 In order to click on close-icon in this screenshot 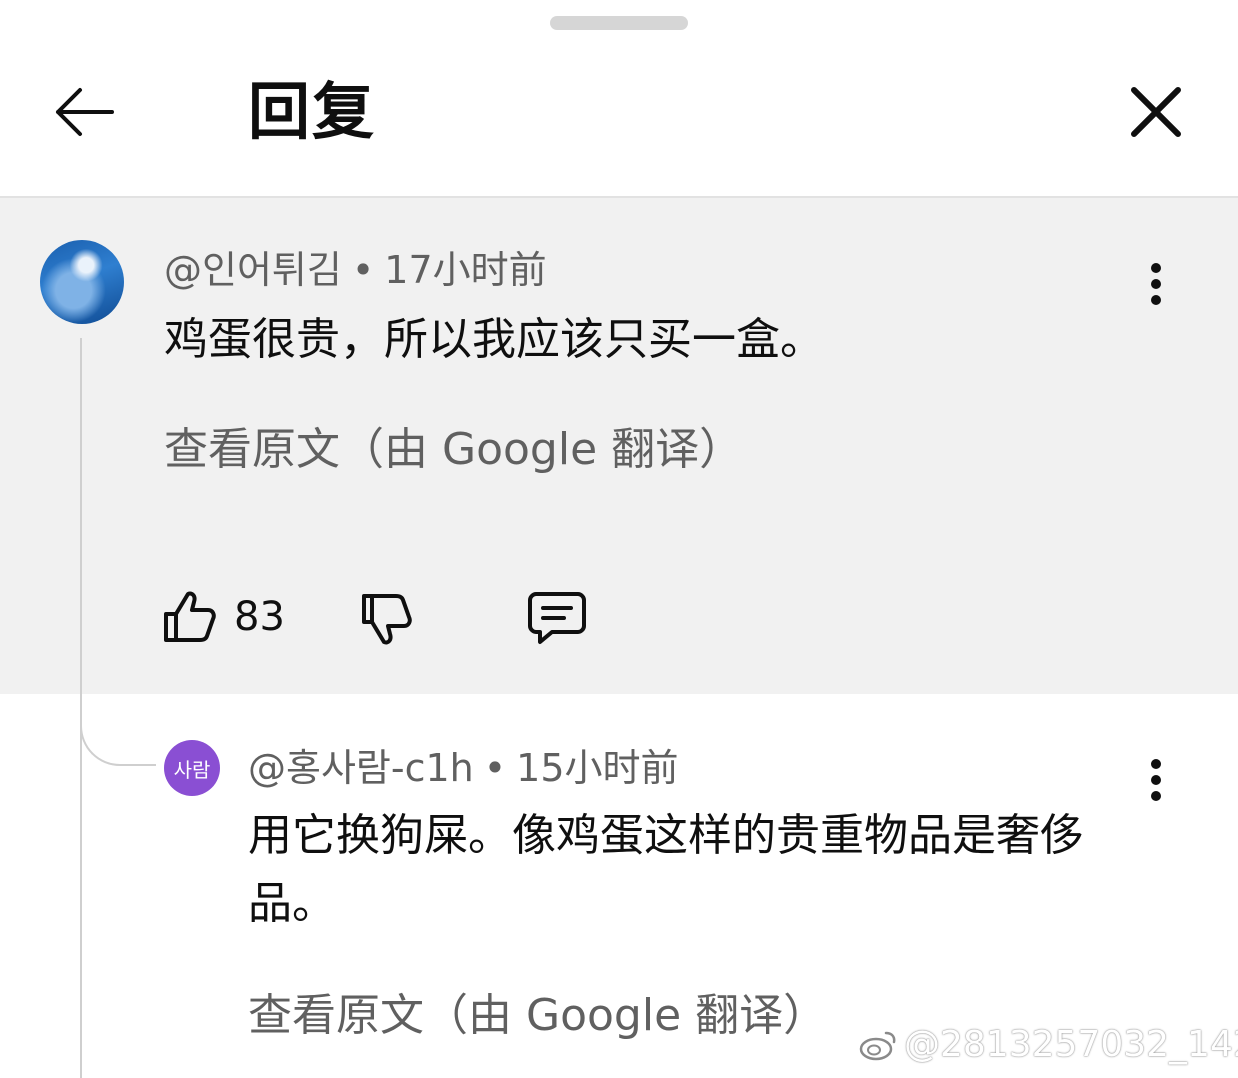, I will do `click(1156, 112)`.